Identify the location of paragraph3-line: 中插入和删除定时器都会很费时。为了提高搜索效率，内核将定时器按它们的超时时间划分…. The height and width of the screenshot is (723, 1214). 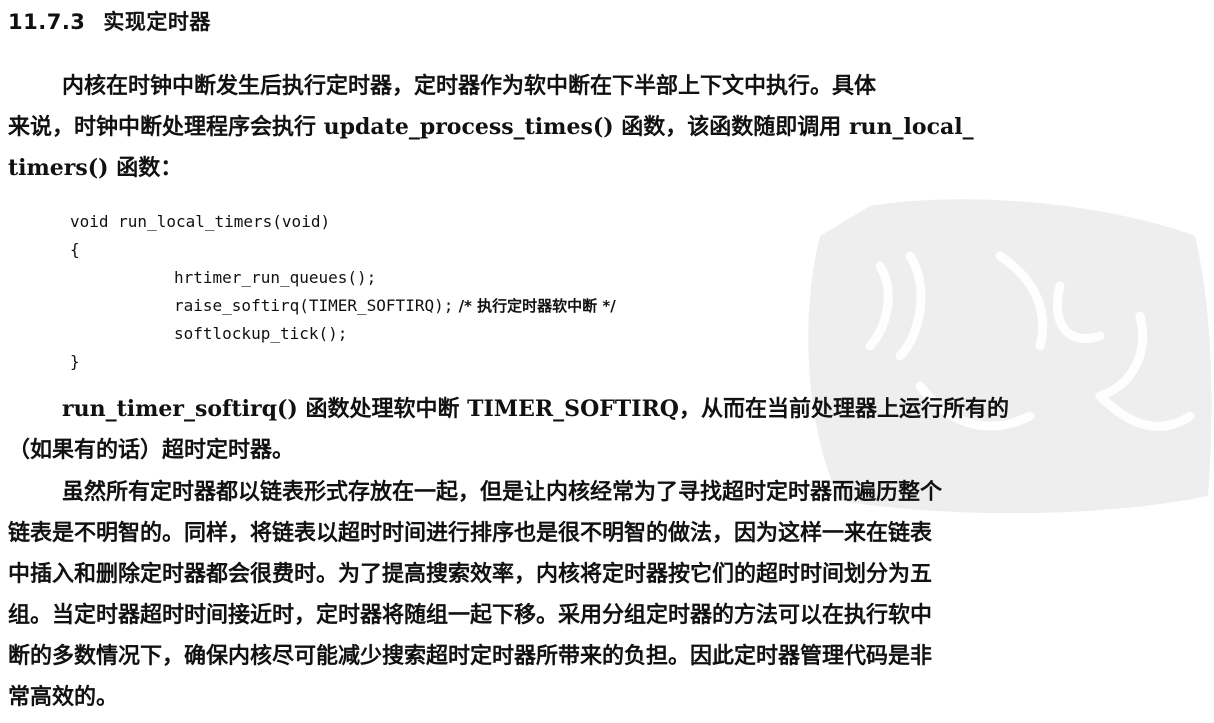
(470, 574).